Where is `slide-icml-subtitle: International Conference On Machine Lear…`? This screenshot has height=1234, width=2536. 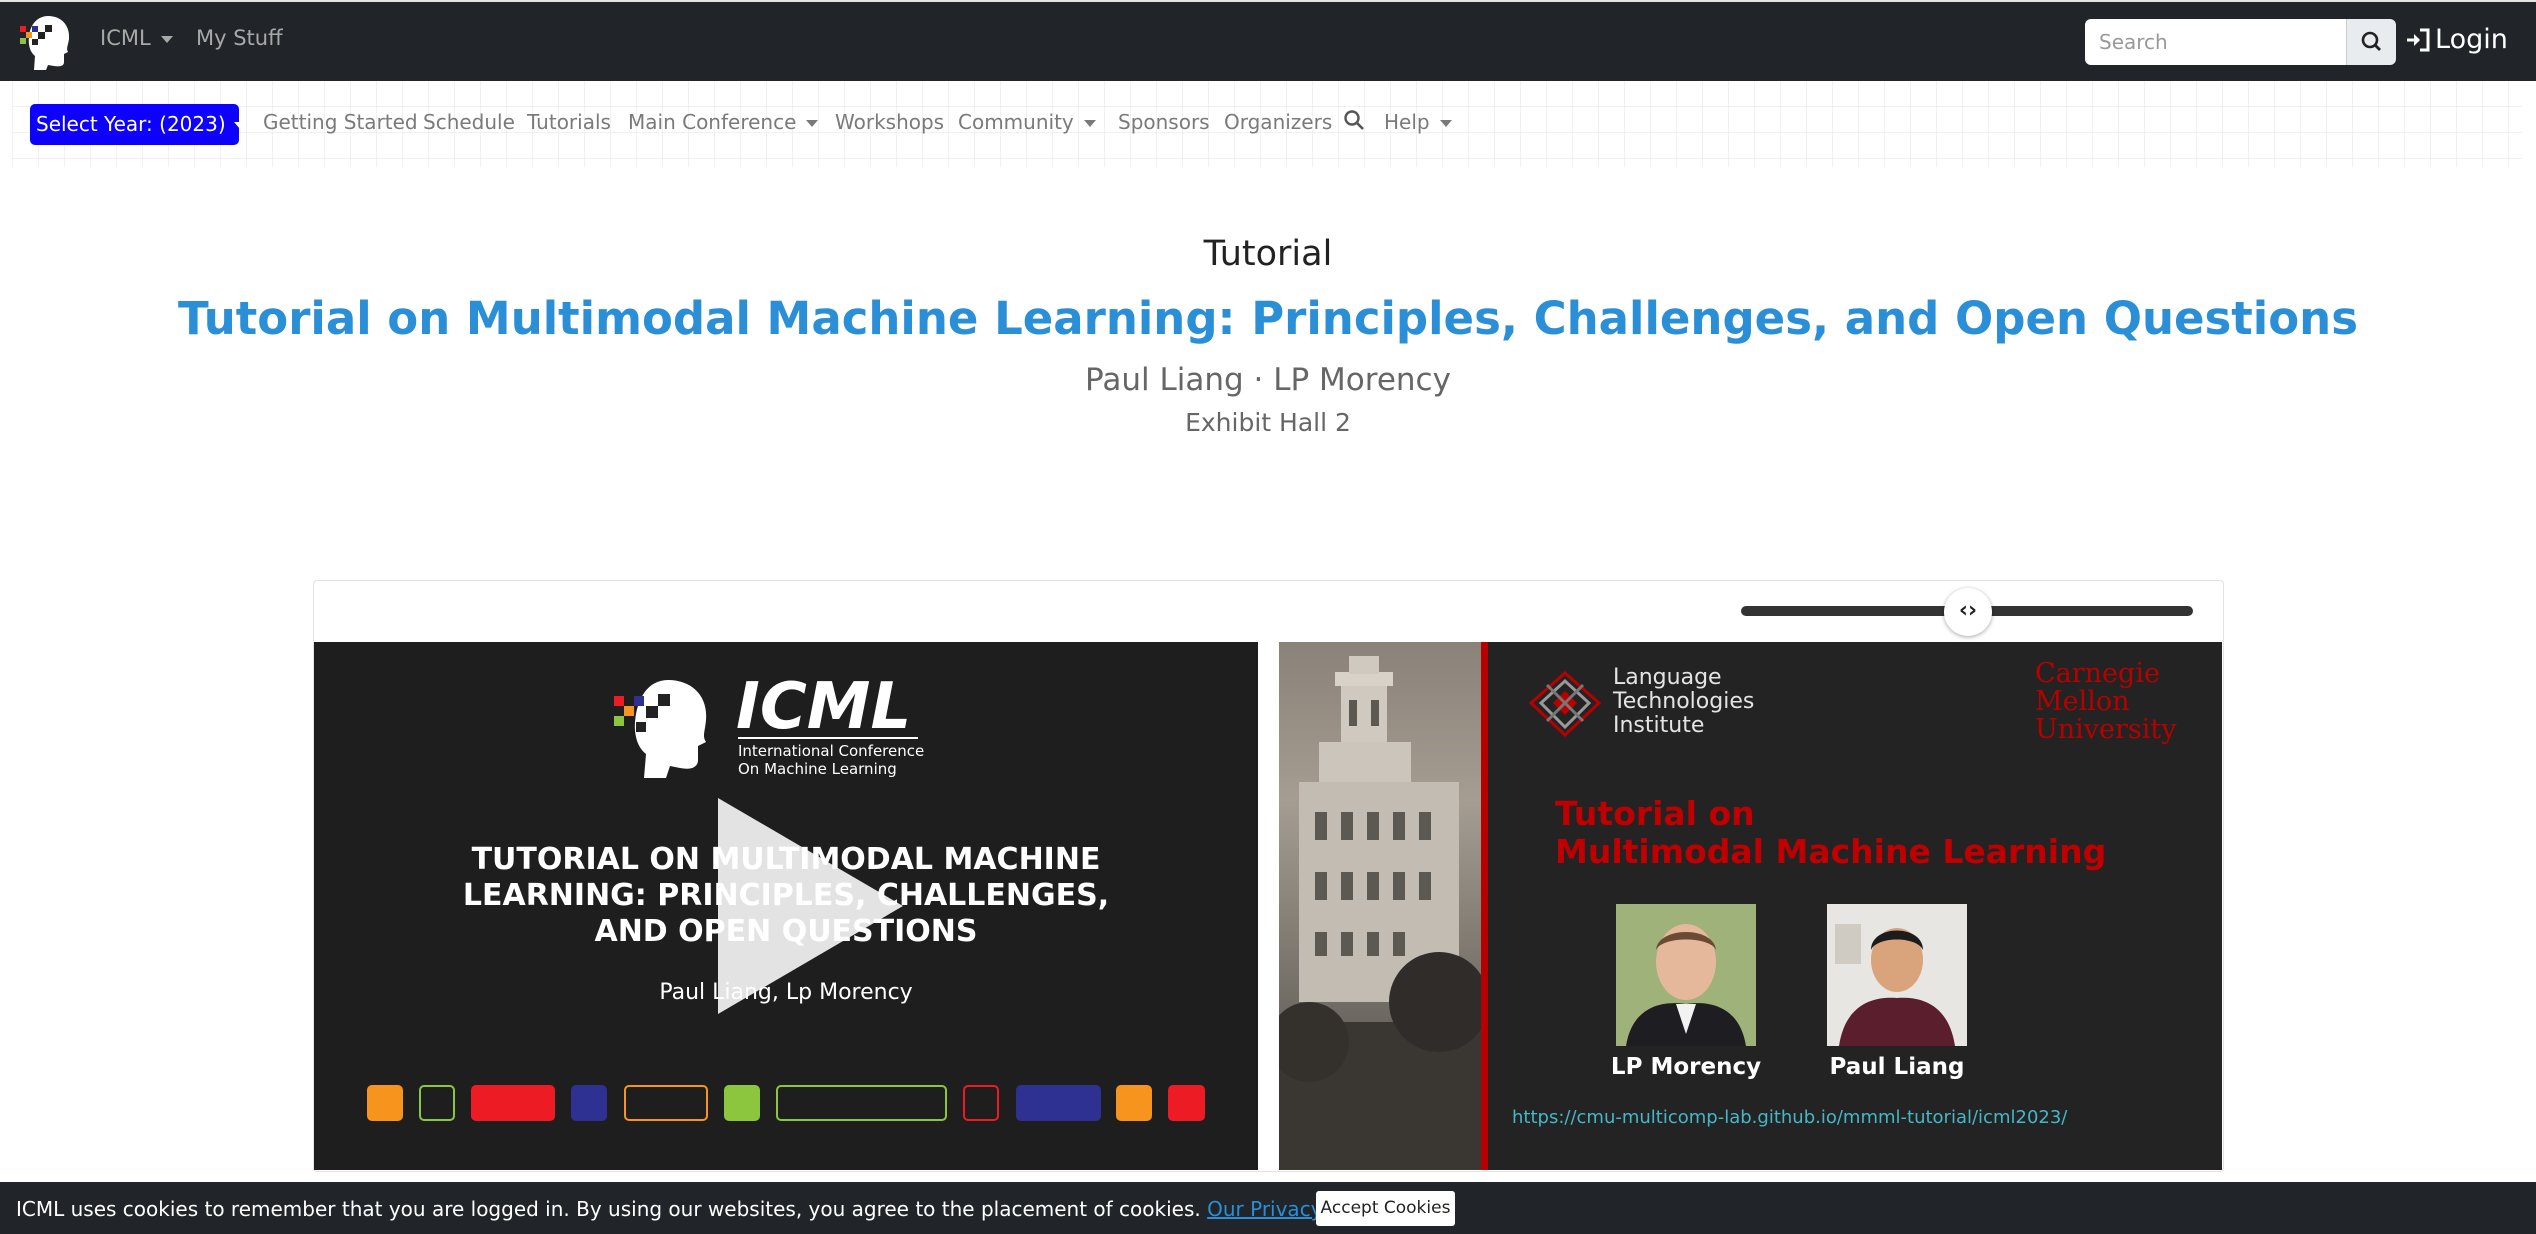 slide-icml-subtitle: International Conference On Machine Lear… is located at coordinates (831, 760).